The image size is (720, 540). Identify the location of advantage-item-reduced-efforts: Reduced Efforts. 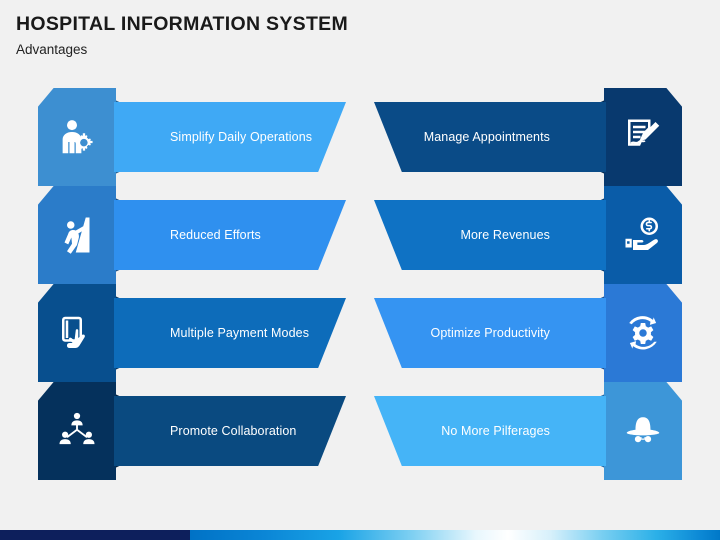
(198, 235).